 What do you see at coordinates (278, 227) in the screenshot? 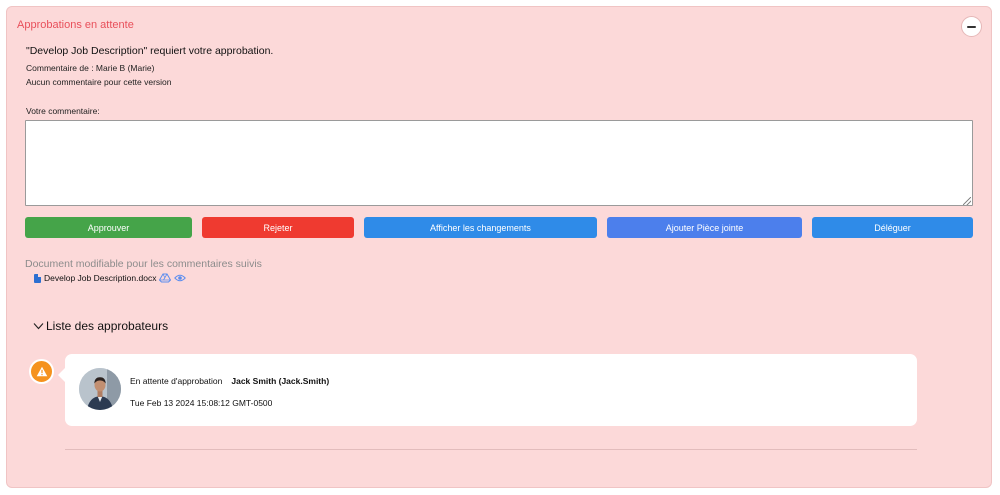
I see `reject-button: Rejeter` at bounding box center [278, 227].